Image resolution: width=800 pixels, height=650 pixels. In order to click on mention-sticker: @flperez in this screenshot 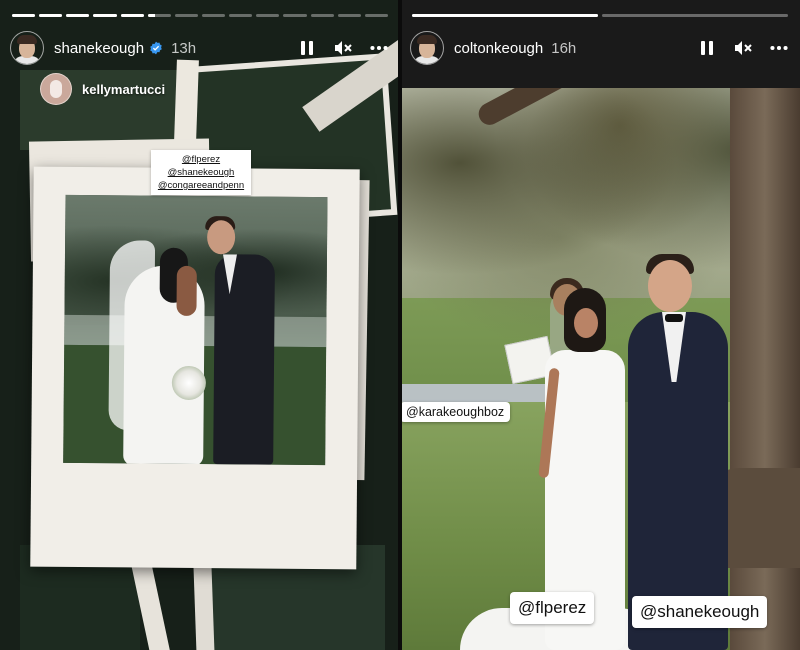, I will do `click(552, 608)`.